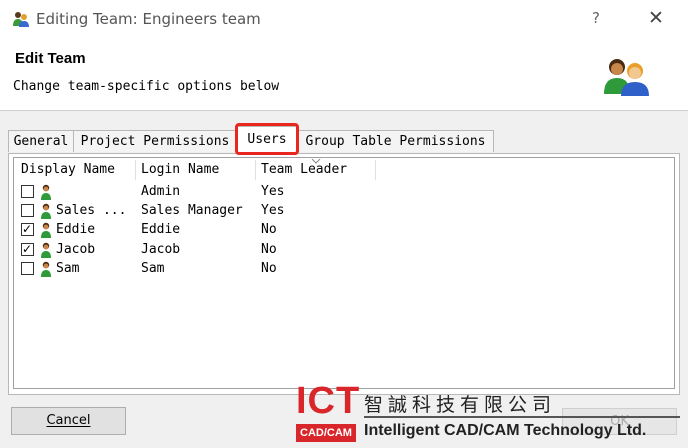 The image size is (688, 448). What do you see at coordinates (155, 141) in the screenshot?
I see `tab-project-permissions: Project Permissions` at bounding box center [155, 141].